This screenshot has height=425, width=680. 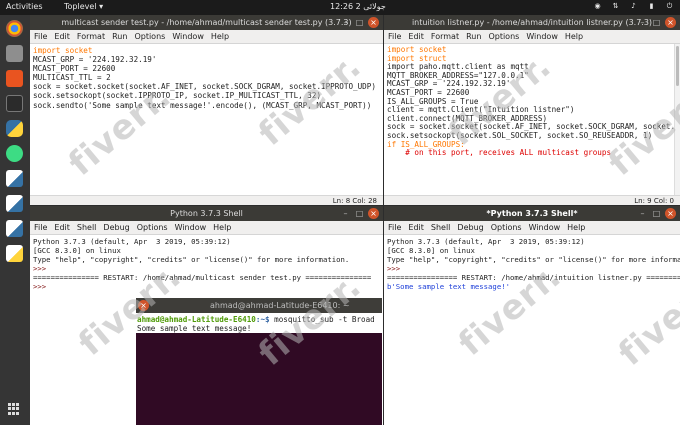 I want to click on terminal-title: ahmad@ahmad-Latitude-E6410: ~, so click(x=280, y=305).